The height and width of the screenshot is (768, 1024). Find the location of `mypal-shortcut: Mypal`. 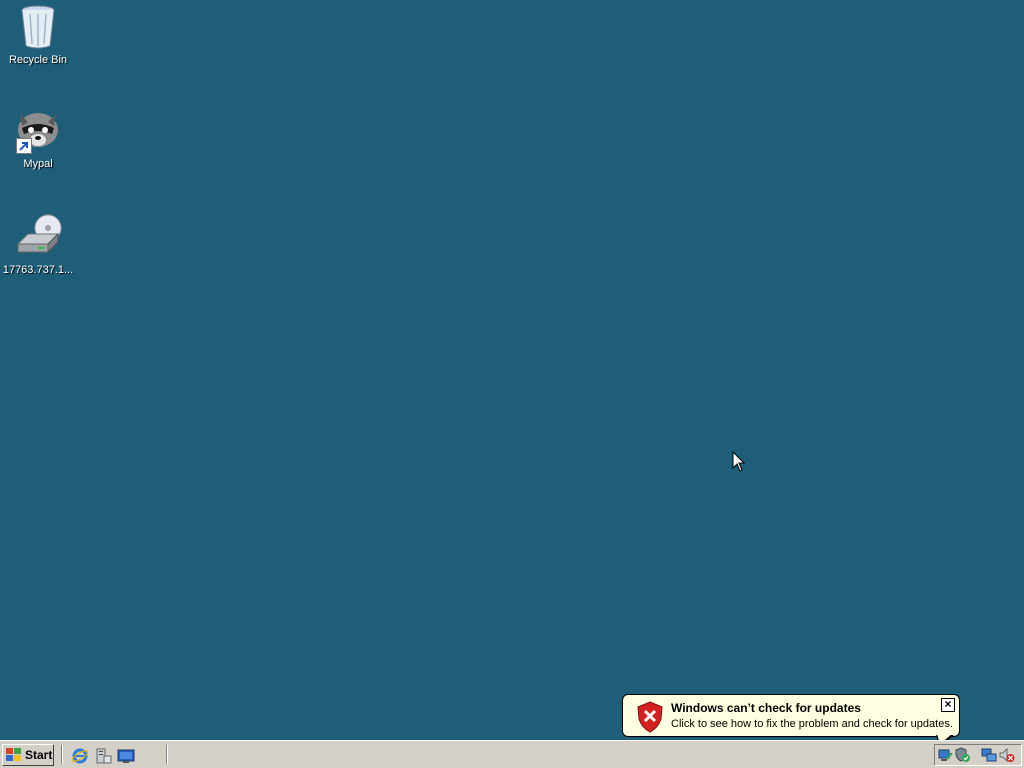

mypal-shortcut: Mypal is located at coordinates (38, 138).